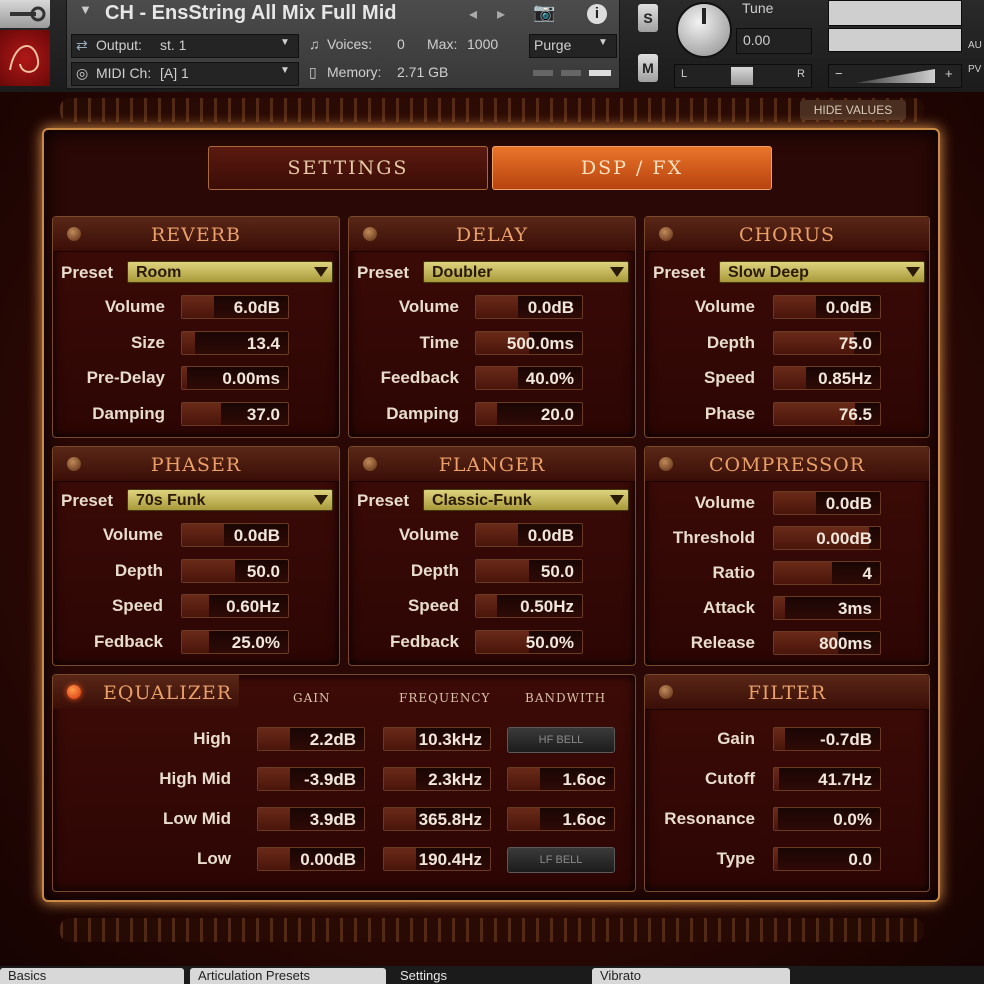 The width and height of the screenshot is (984, 984). Describe the element at coordinates (704, 30) in the screenshot. I see `tune-knob` at that location.